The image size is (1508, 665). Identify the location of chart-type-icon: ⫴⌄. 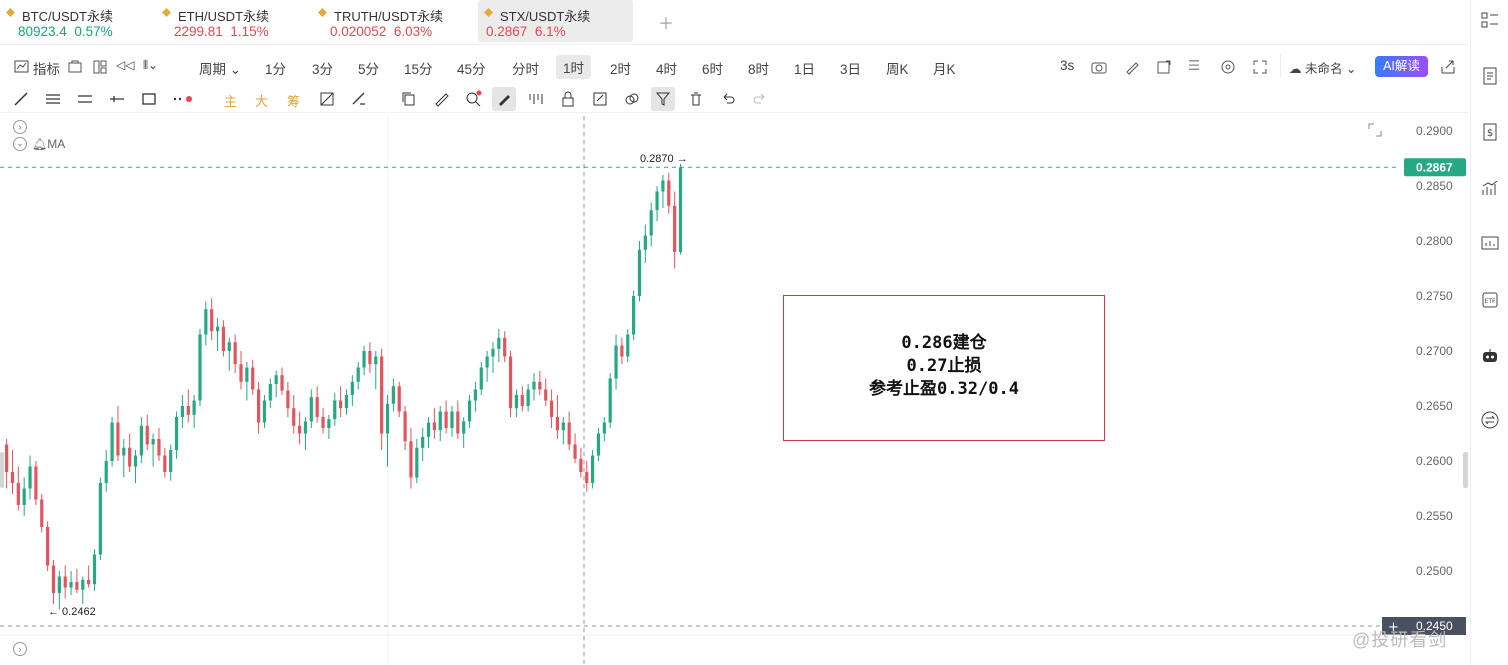
(150, 65).